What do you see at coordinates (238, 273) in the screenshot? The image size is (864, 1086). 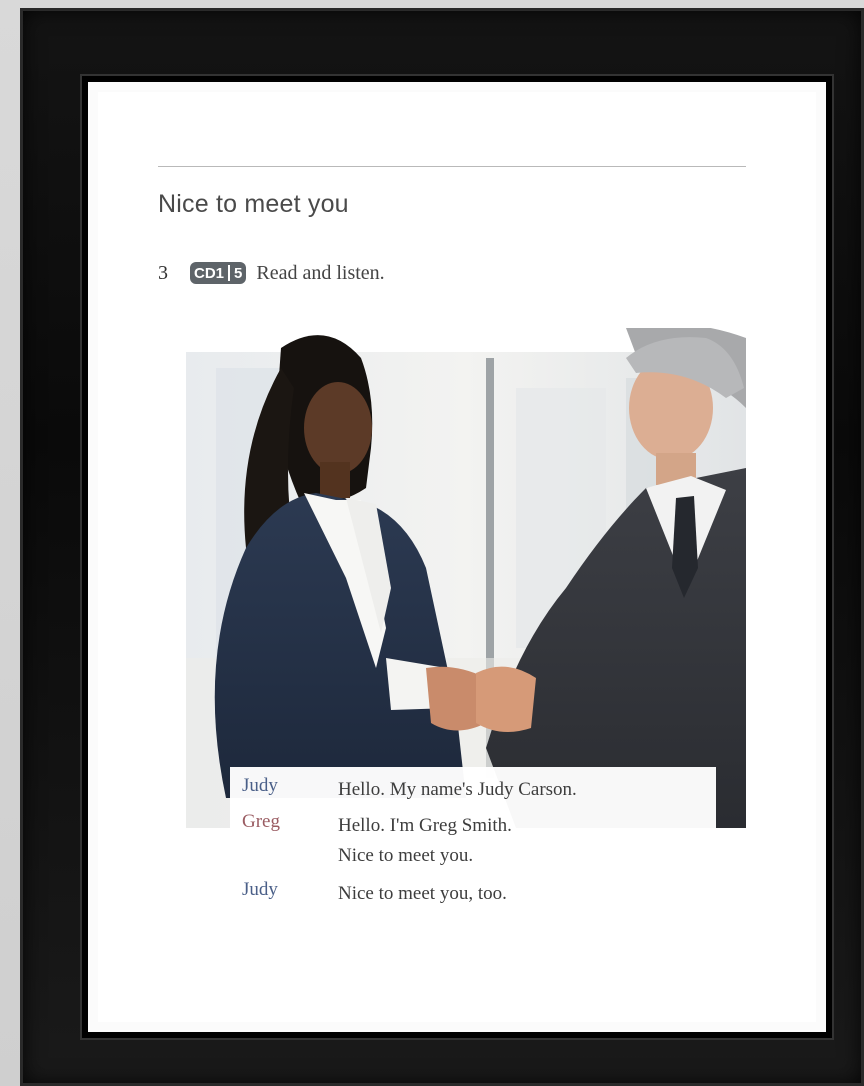 I see `track-number: 5` at bounding box center [238, 273].